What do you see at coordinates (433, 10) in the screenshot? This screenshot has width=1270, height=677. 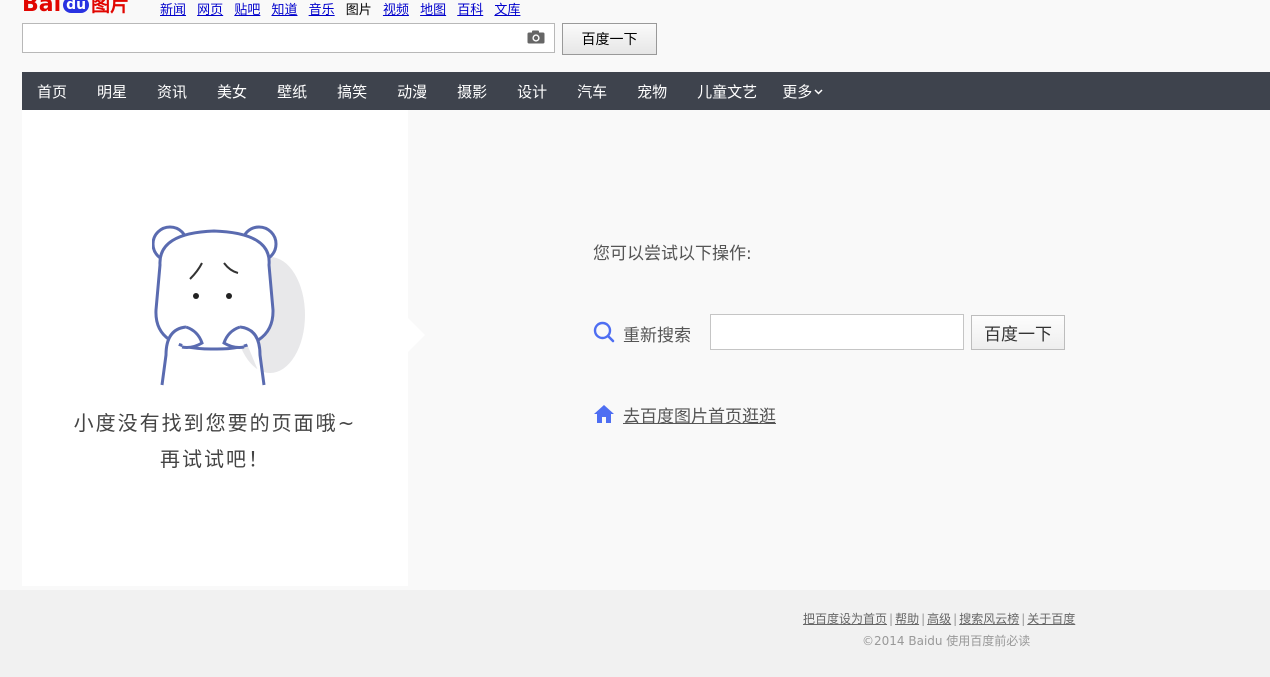 I see `topnav-map: 地图` at bounding box center [433, 10].